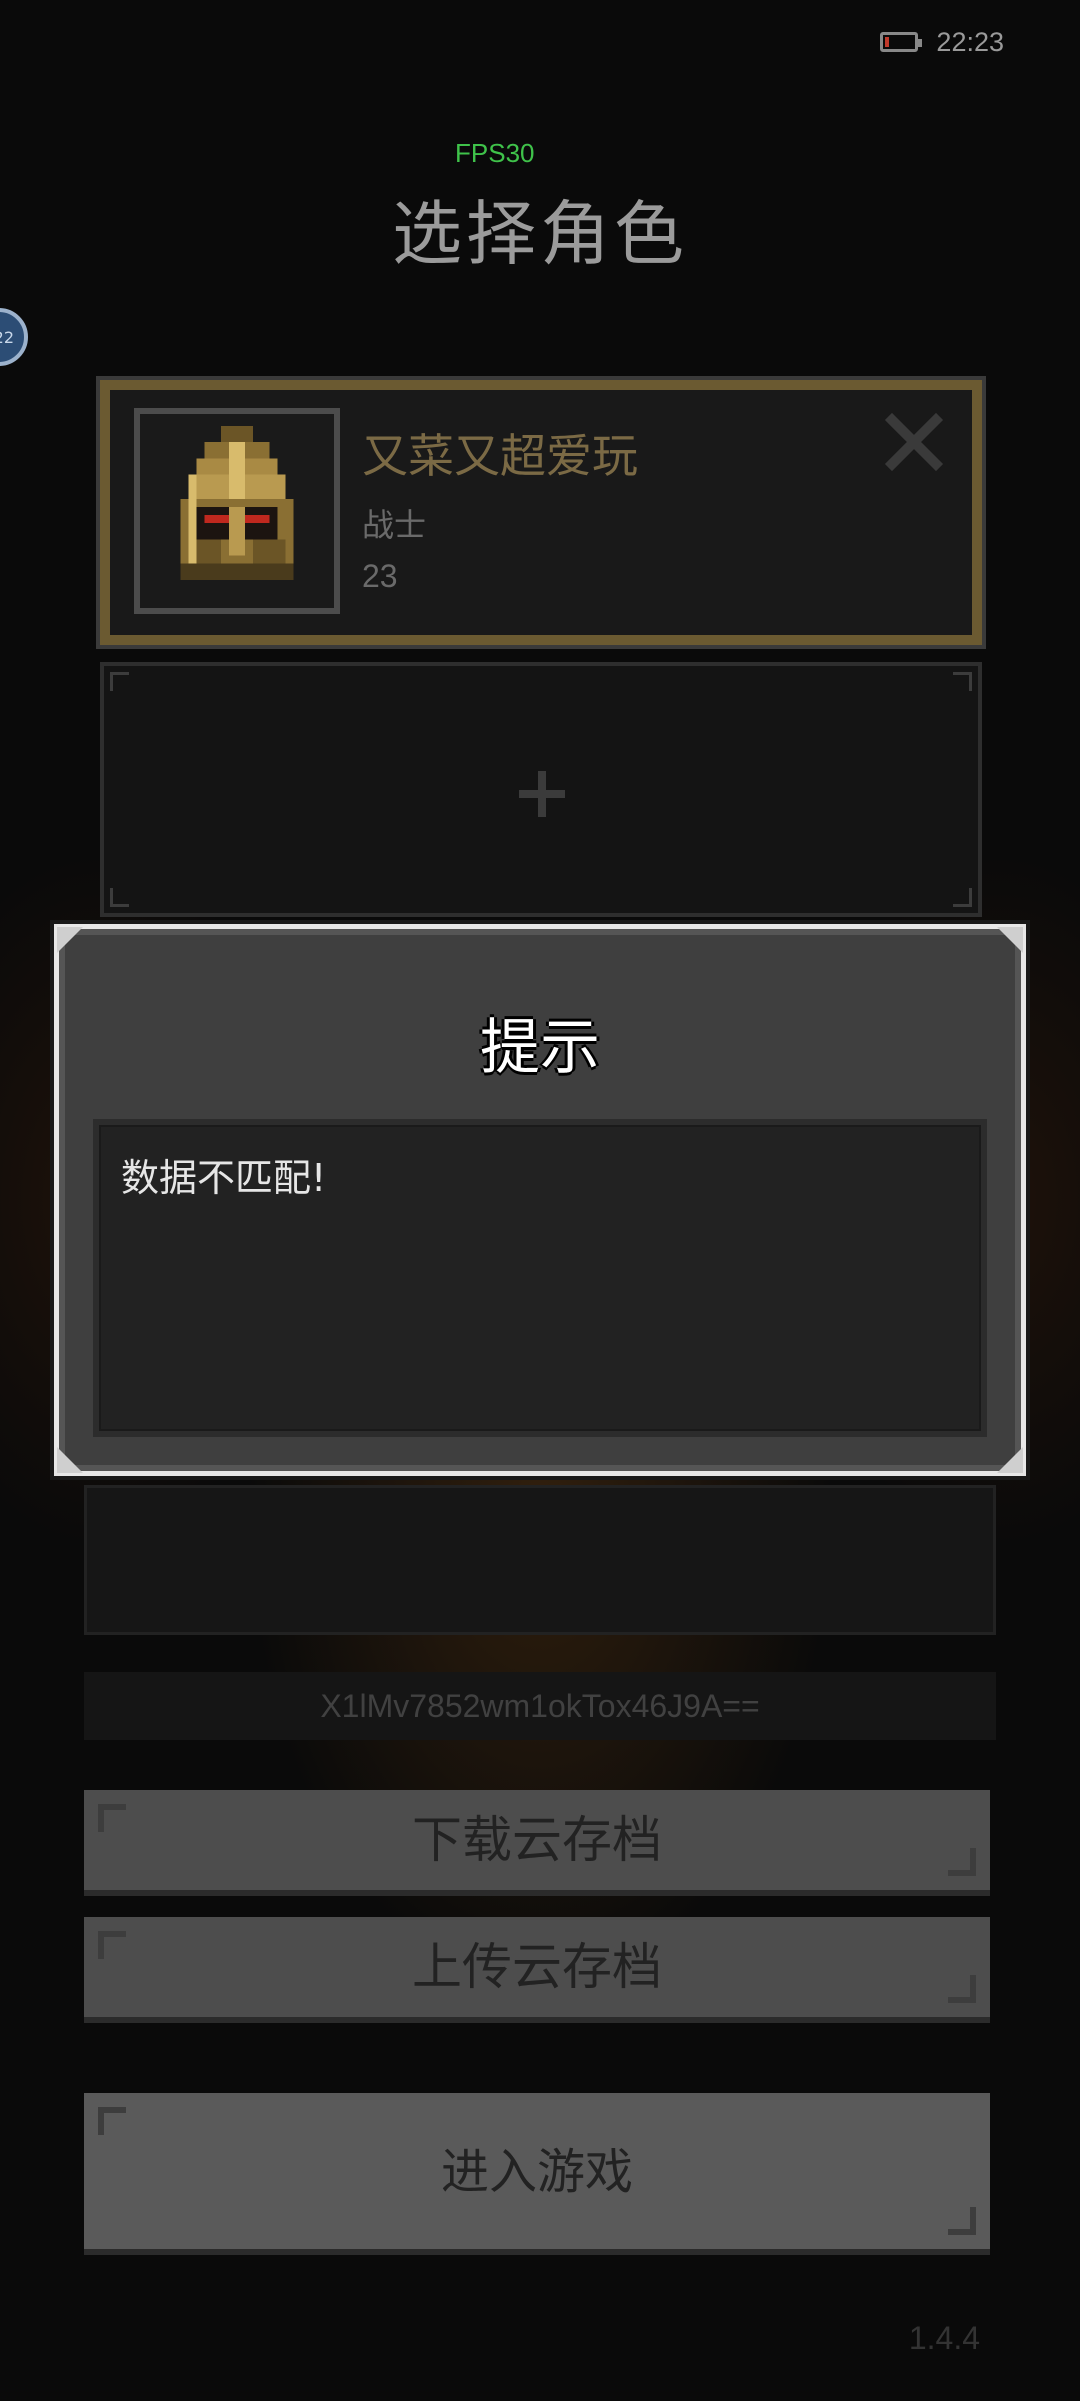  Describe the element at coordinates (7, 337) in the screenshot. I see `side-badge-label: 22` at that location.